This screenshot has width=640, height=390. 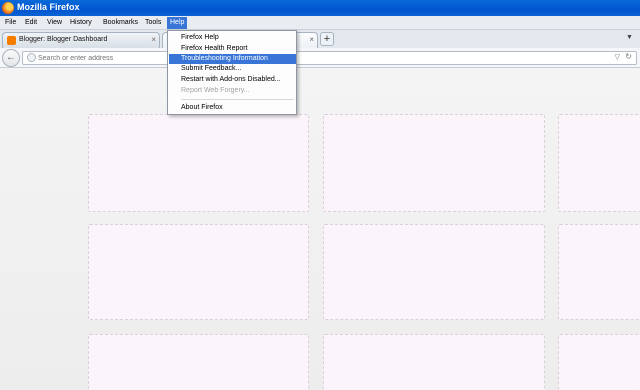 I want to click on address-input, so click(x=318, y=58).